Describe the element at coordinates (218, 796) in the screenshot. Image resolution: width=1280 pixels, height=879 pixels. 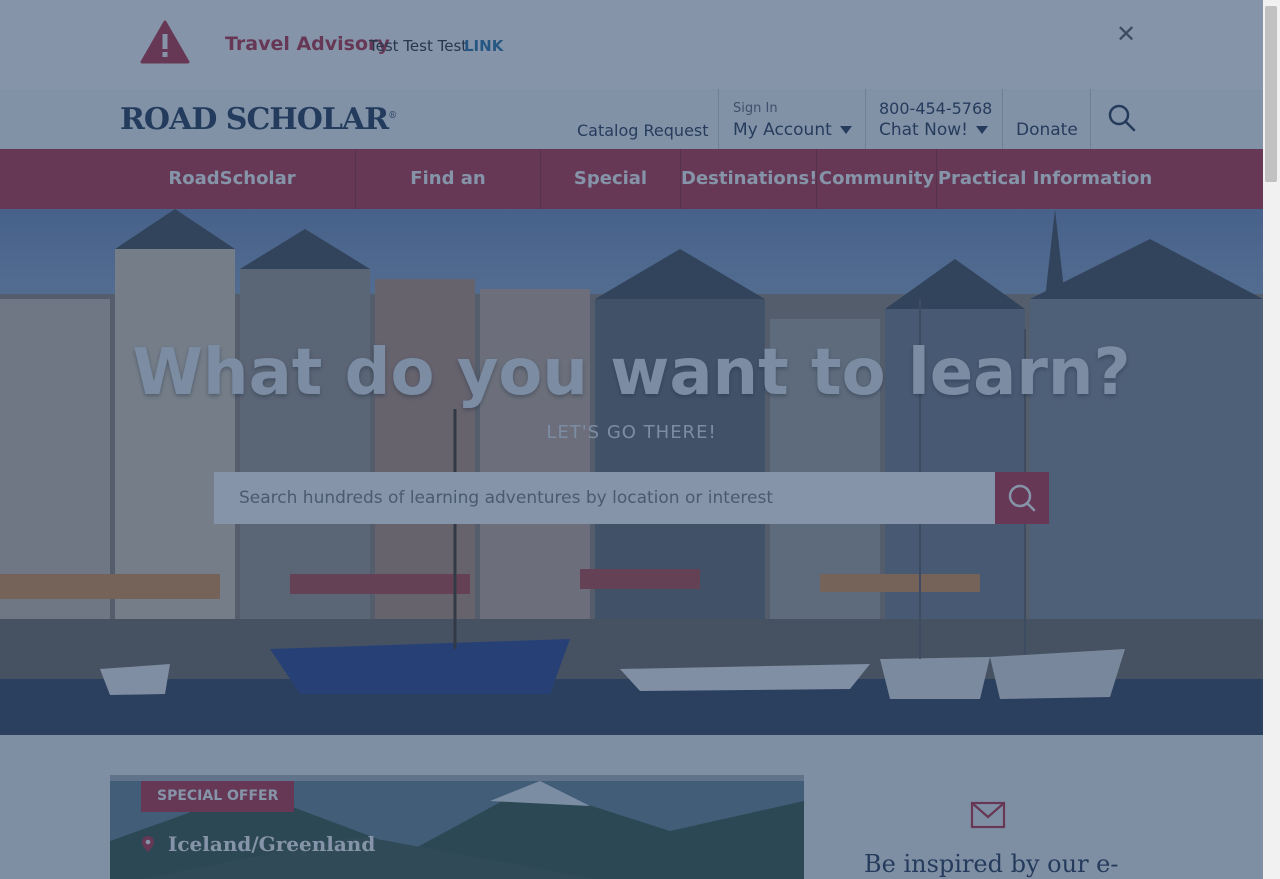
I see `special-offer-badge: SPECIAL OFFER` at that location.